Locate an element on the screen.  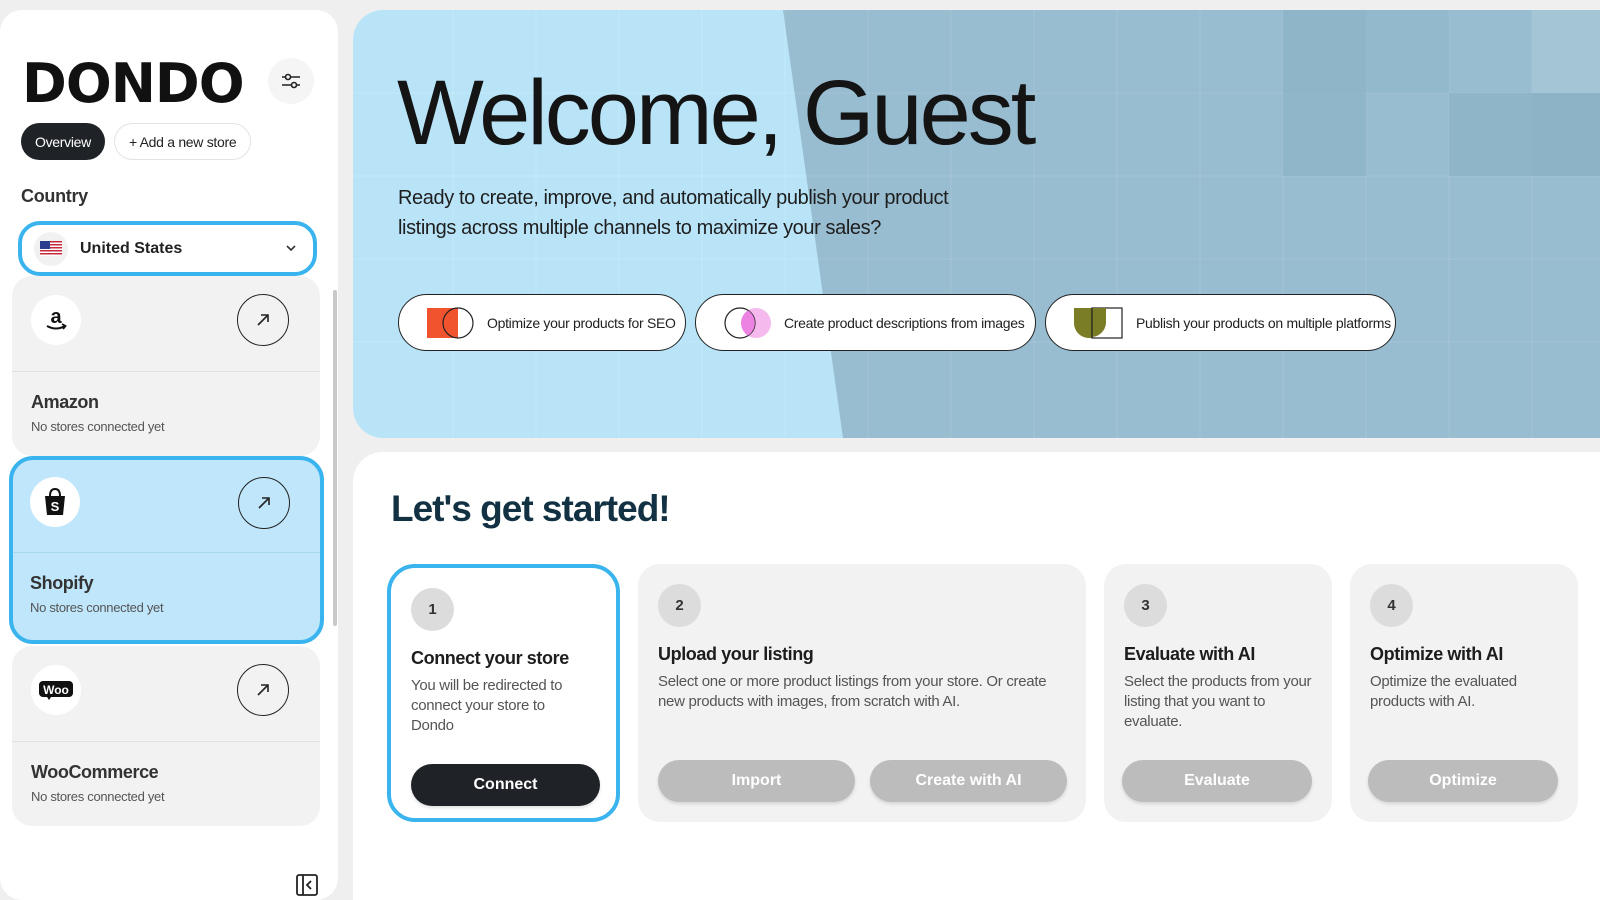
evaluate-button: Evaluate is located at coordinates (1217, 781).